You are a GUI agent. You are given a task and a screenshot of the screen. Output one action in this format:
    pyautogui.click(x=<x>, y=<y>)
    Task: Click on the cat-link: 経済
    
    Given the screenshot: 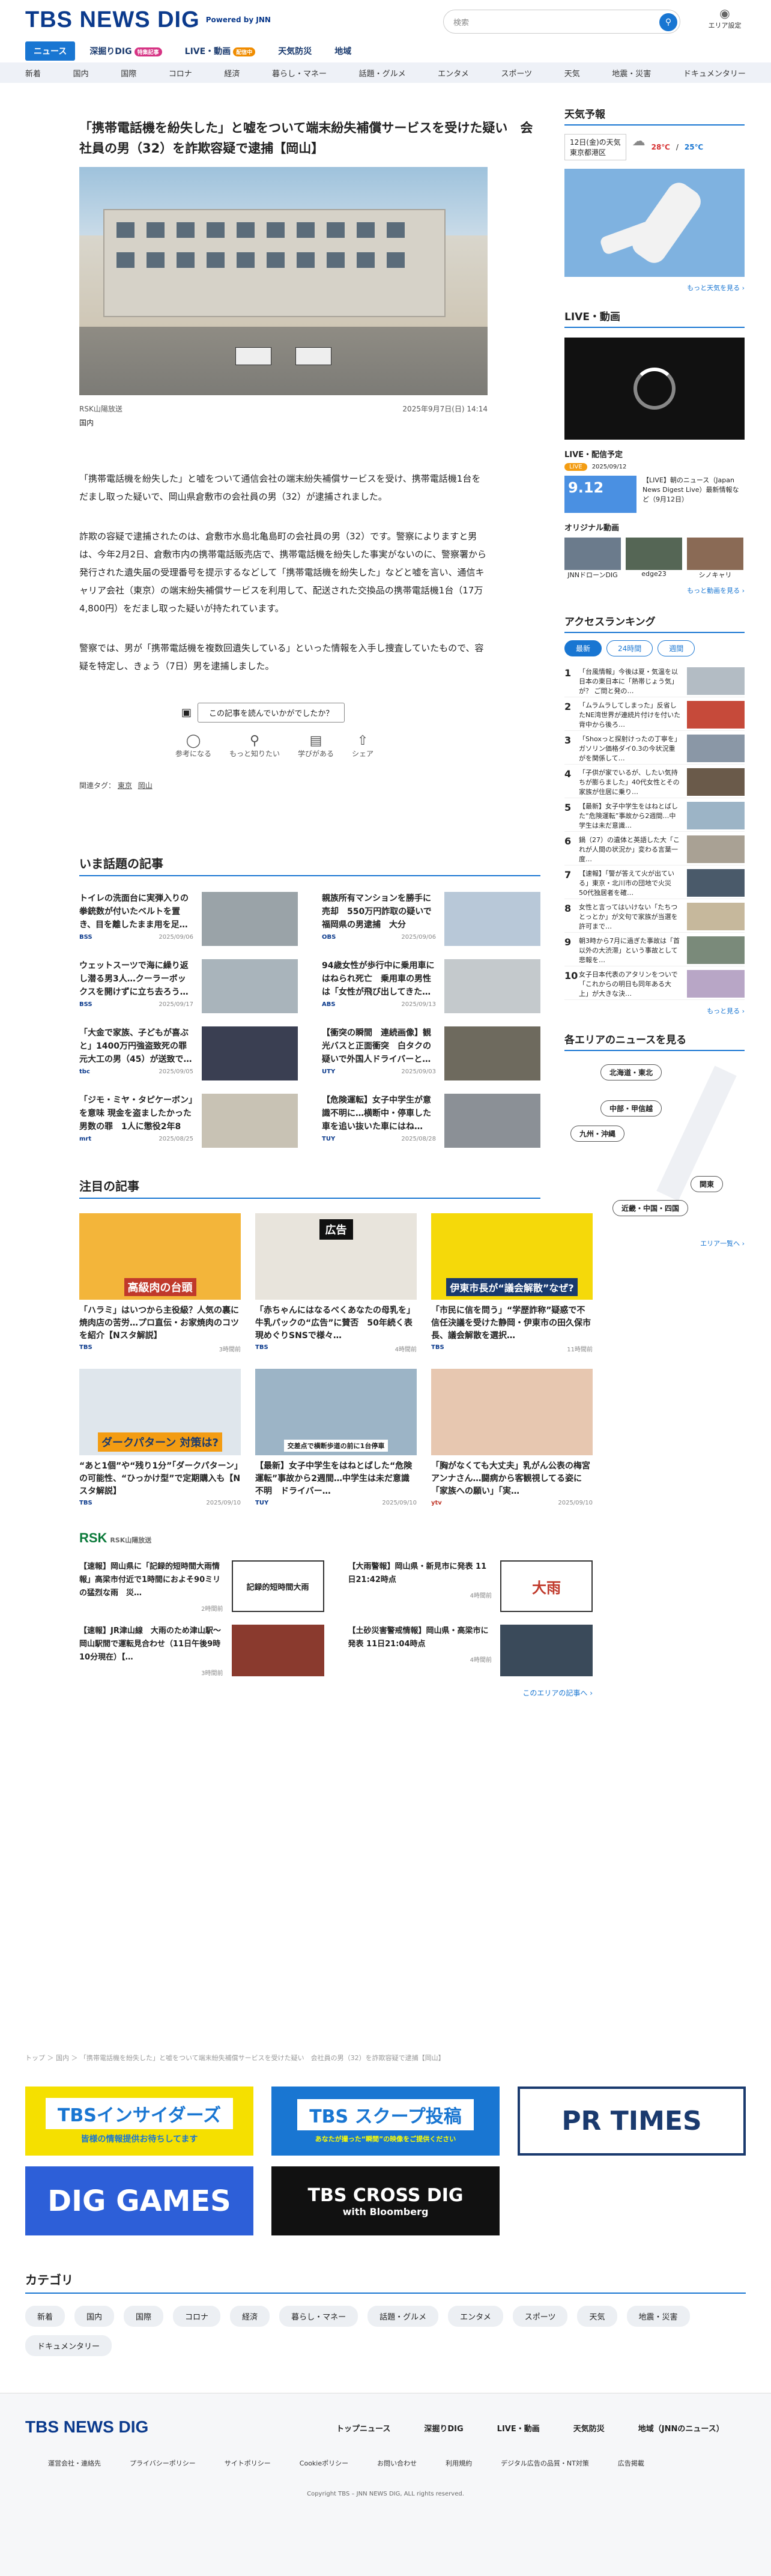 What is the action you would take?
    pyautogui.click(x=232, y=73)
    